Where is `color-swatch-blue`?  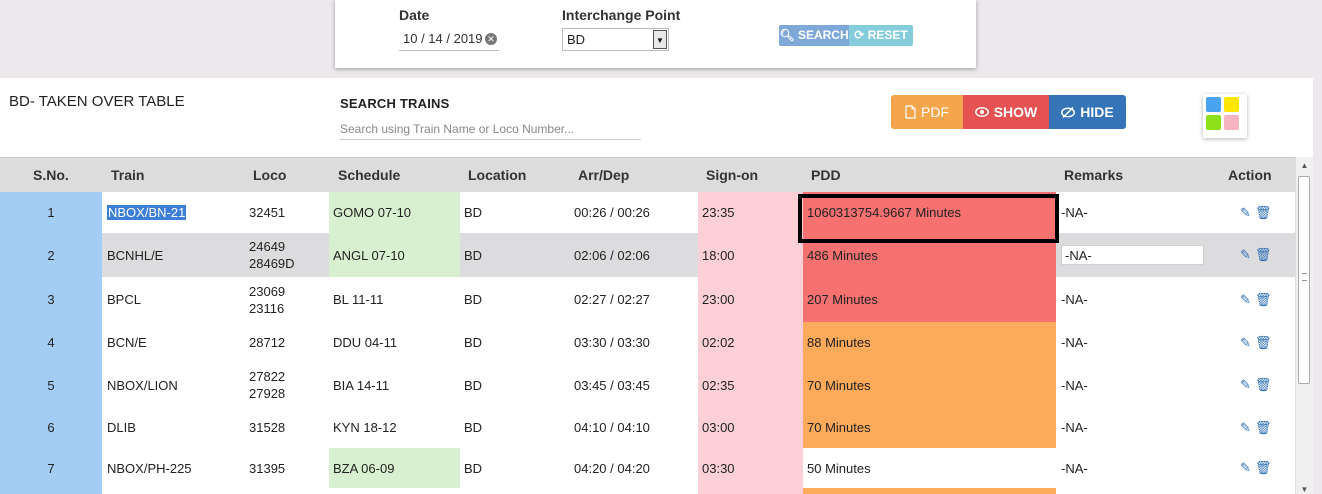 color-swatch-blue is located at coordinates (1213, 104).